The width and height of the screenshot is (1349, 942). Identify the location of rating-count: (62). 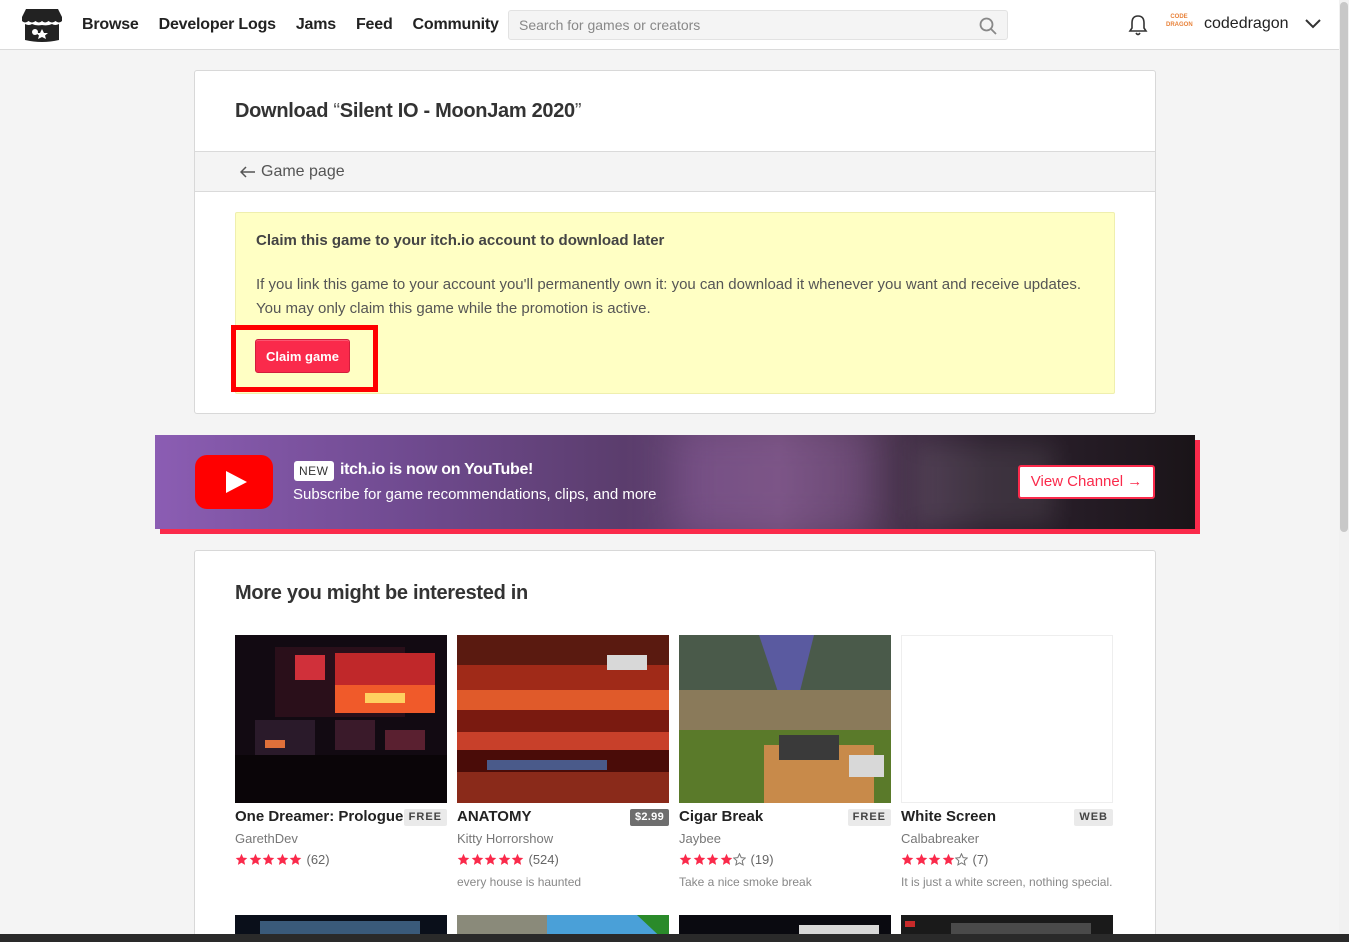
(318, 859).